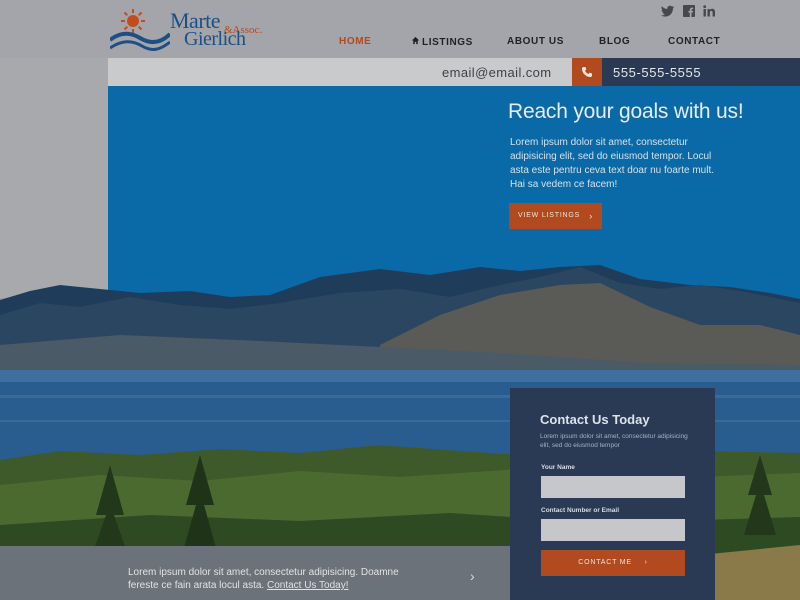 This screenshot has height=600, width=800. What do you see at coordinates (549, 215) in the screenshot?
I see `view-listings-label: VIEW LISTINGS` at bounding box center [549, 215].